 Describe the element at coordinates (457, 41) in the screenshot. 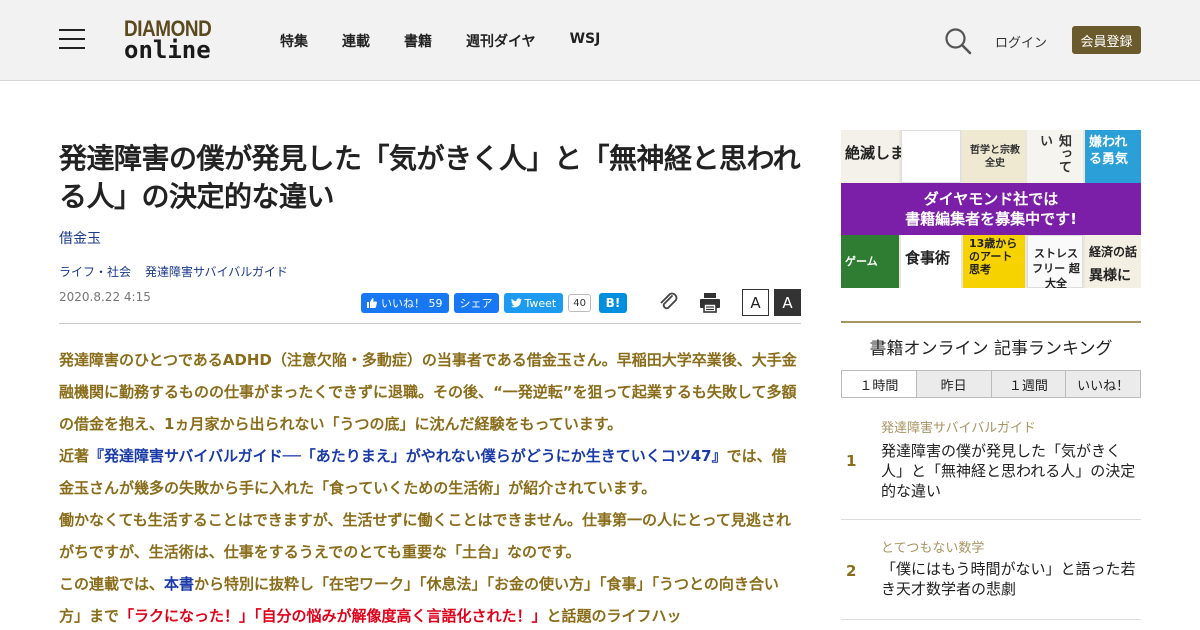

I see `main-nav: 特集 連載 書籍 週刊ダイヤ WSJ` at that location.